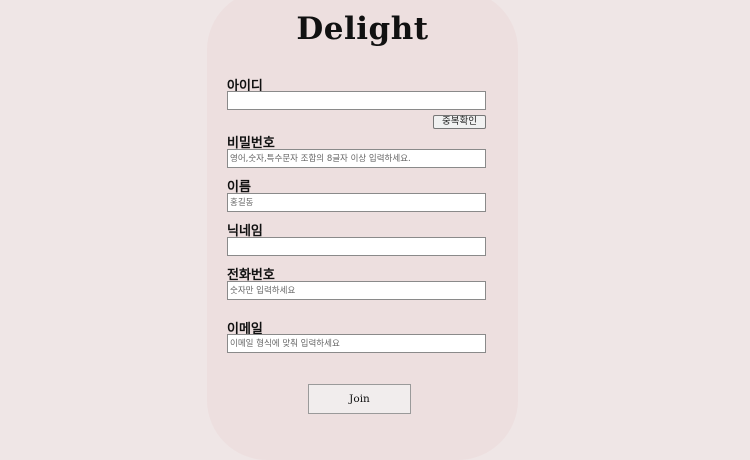 Image resolution: width=750 pixels, height=460 pixels. I want to click on brand-title: Delight, so click(362, 29).